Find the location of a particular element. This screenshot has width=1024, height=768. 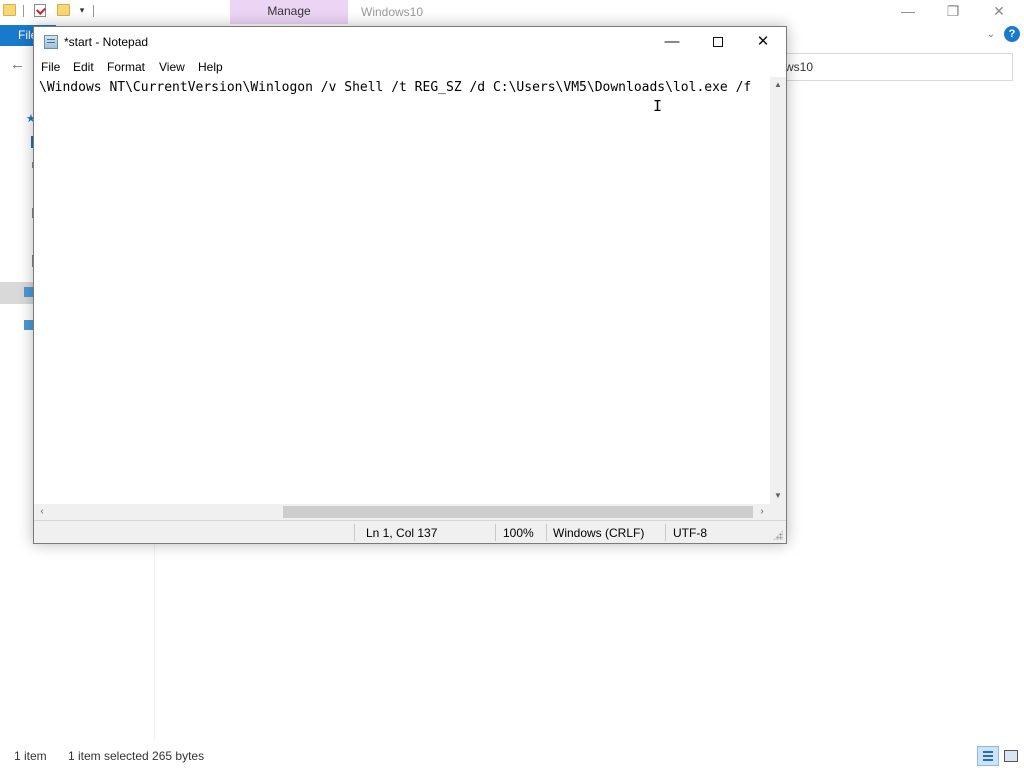

status-selection: 1 item selected 265 bytes is located at coordinates (136, 756).